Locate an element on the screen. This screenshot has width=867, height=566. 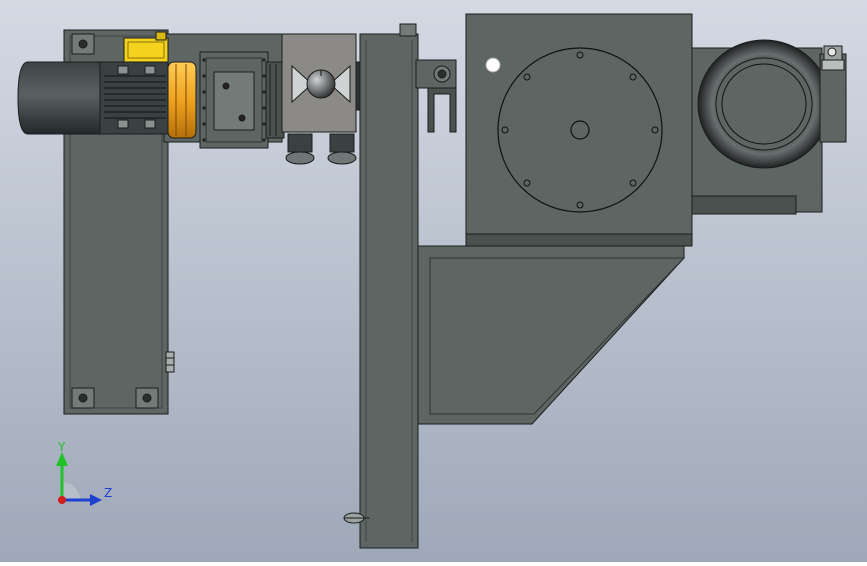
gearbox is located at coordinates (242, 100).